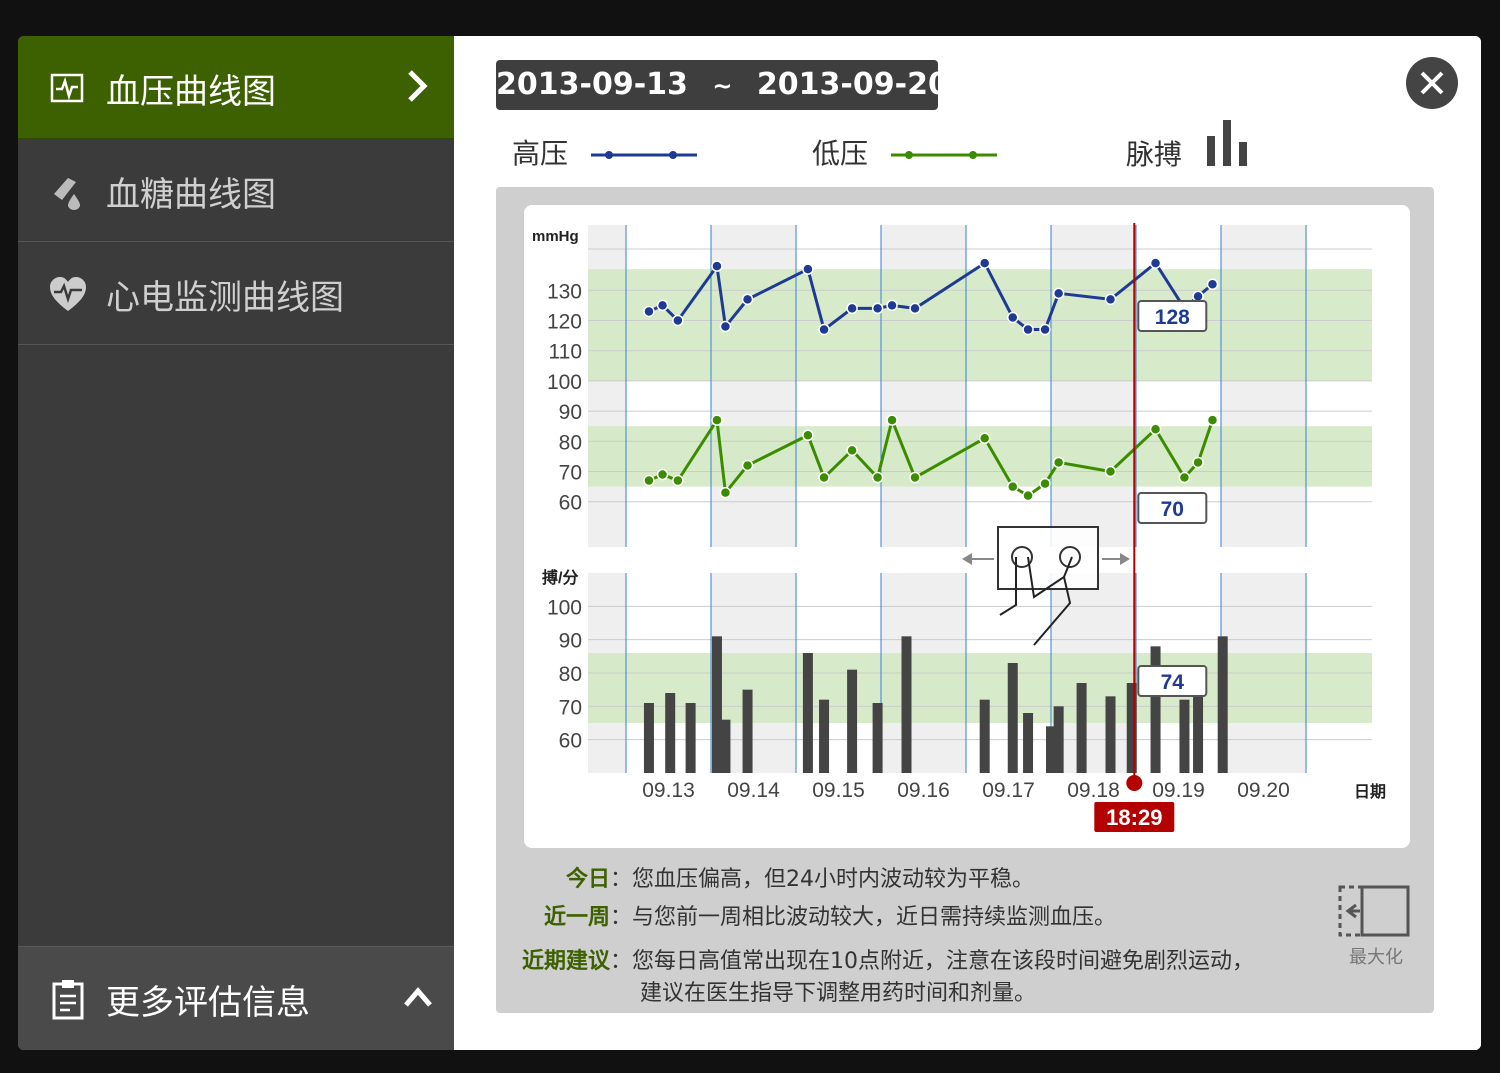 The image size is (1500, 1073). I want to click on note-week-key: 近一周, so click(577, 917).